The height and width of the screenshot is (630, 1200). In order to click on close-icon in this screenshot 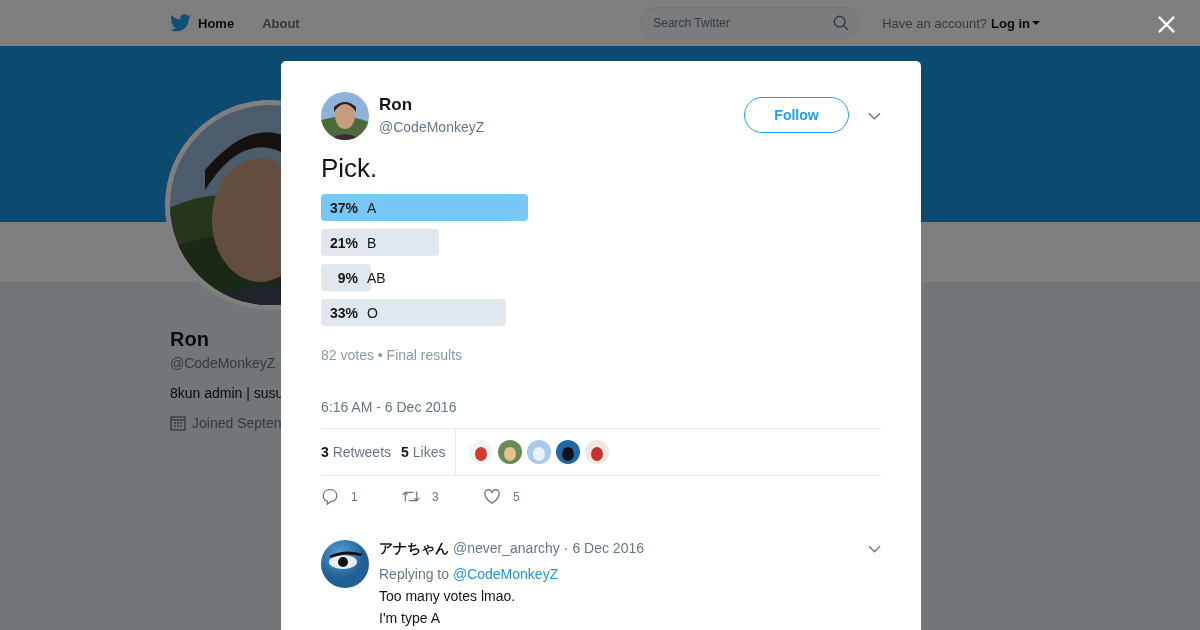, I will do `click(1166, 24)`.